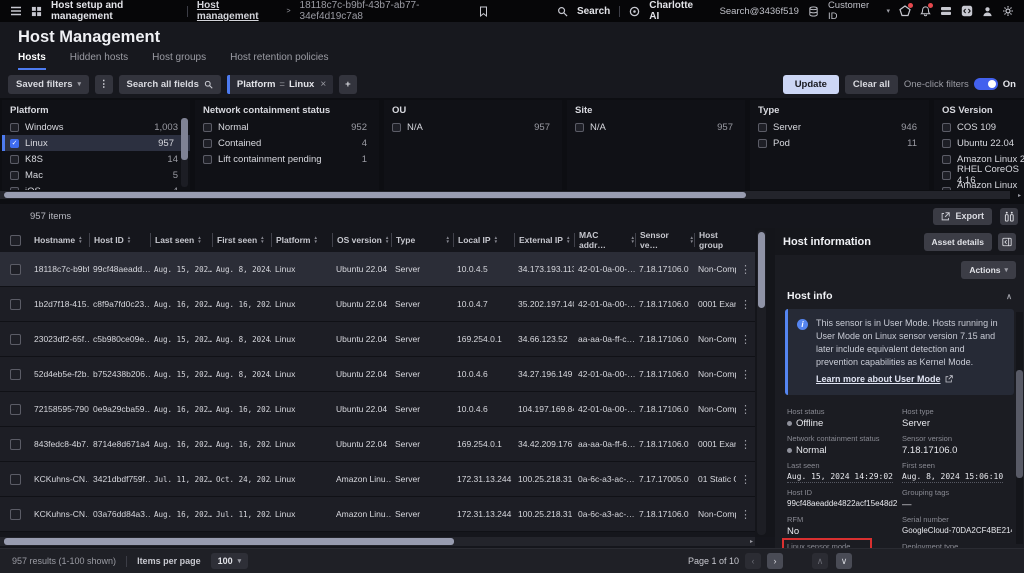 This screenshot has width=1024, height=573. Describe the element at coordinates (1009, 296) in the screenshot. I see `collapse-section-icon: ∧` at that location.